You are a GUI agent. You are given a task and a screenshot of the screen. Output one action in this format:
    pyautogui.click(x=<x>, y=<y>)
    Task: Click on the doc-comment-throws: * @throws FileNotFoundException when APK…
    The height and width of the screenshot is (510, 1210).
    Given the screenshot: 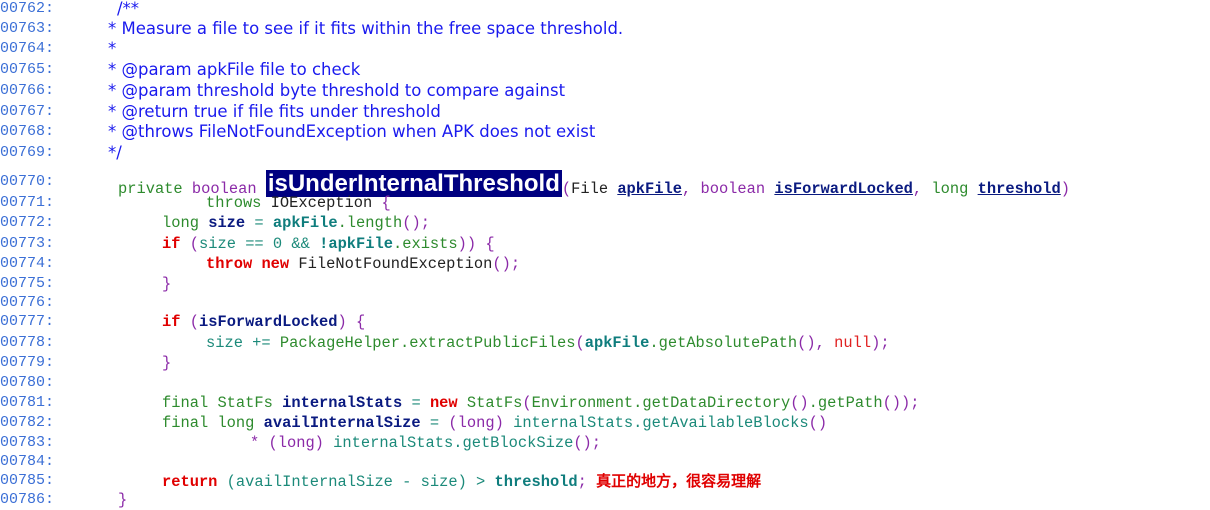 What is the action you would take?
    pyautogui.click(x=352, y=131)
    